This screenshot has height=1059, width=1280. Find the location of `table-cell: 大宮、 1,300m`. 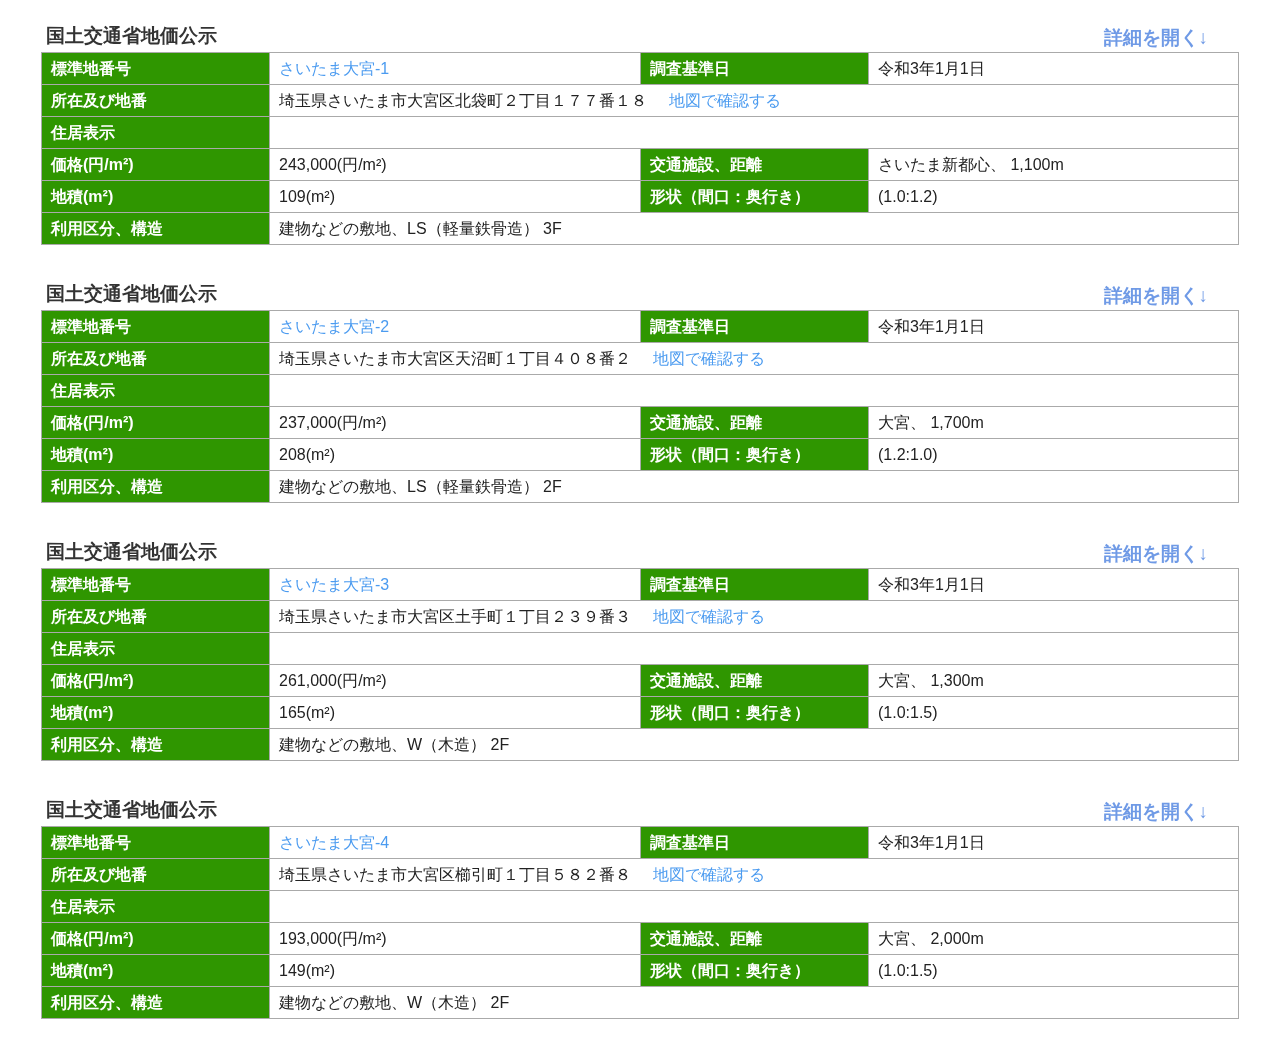

table-cell: 大宮、 1,300m is located at coordinates (1053, 680).